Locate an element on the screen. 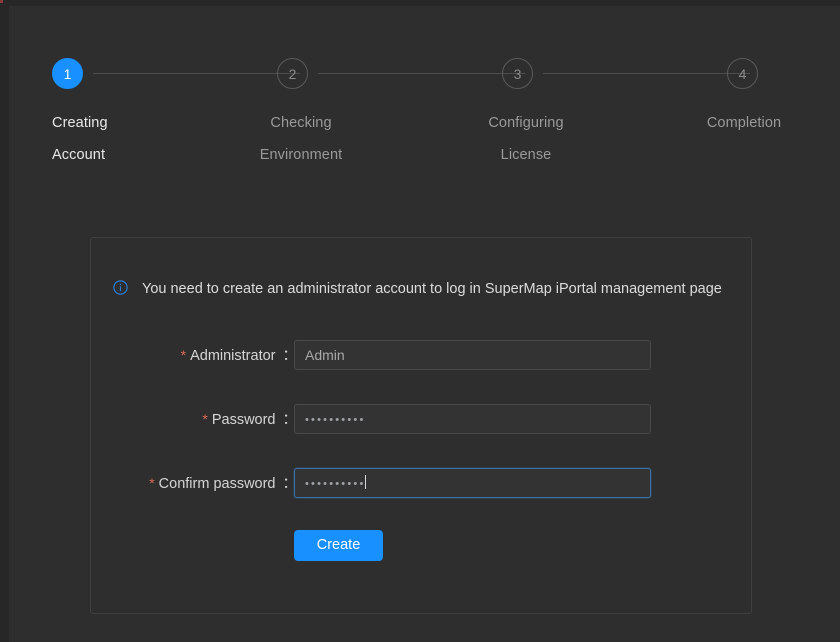 The height and width of the screenshot is (642, 840). wizard-step-3: 3 Configuring License is located at coordinates (575, 114).